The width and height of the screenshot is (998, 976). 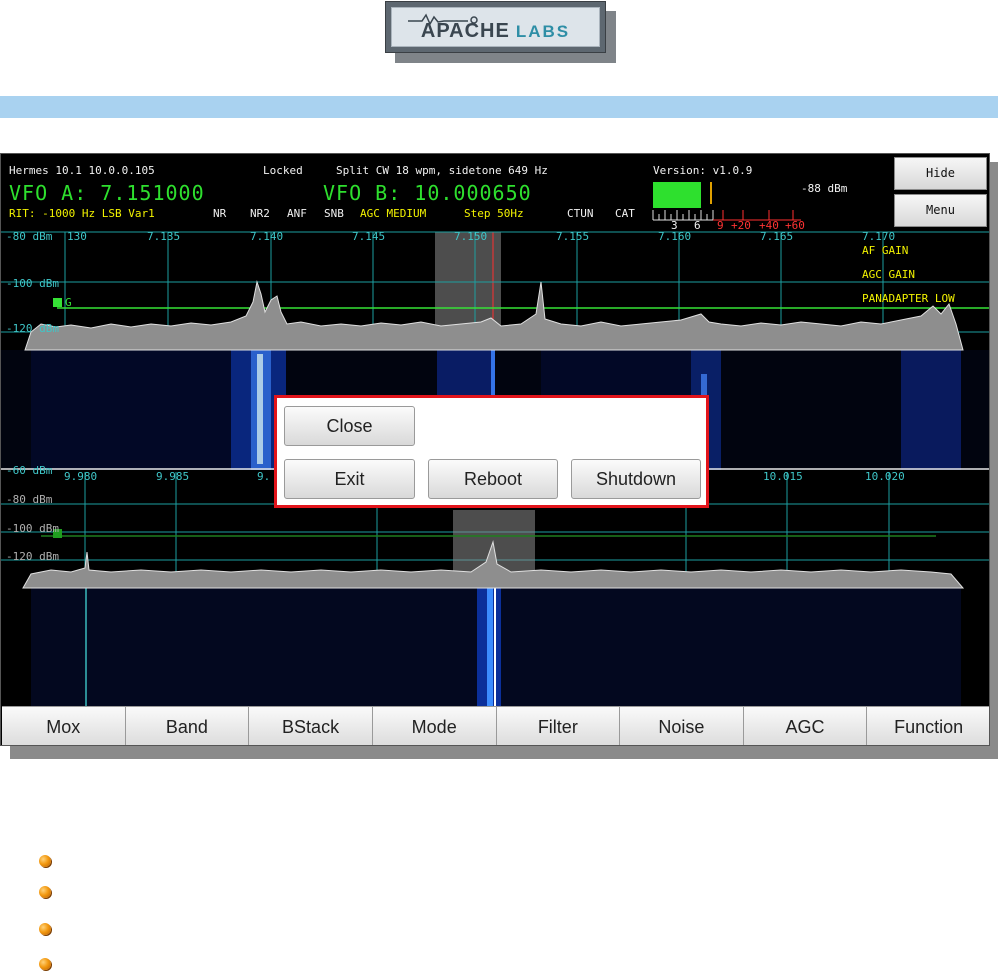 What do you see at coordinates (57, 302) in the screenshot?
I see `agc-marker` at bounding box center [57, 302].